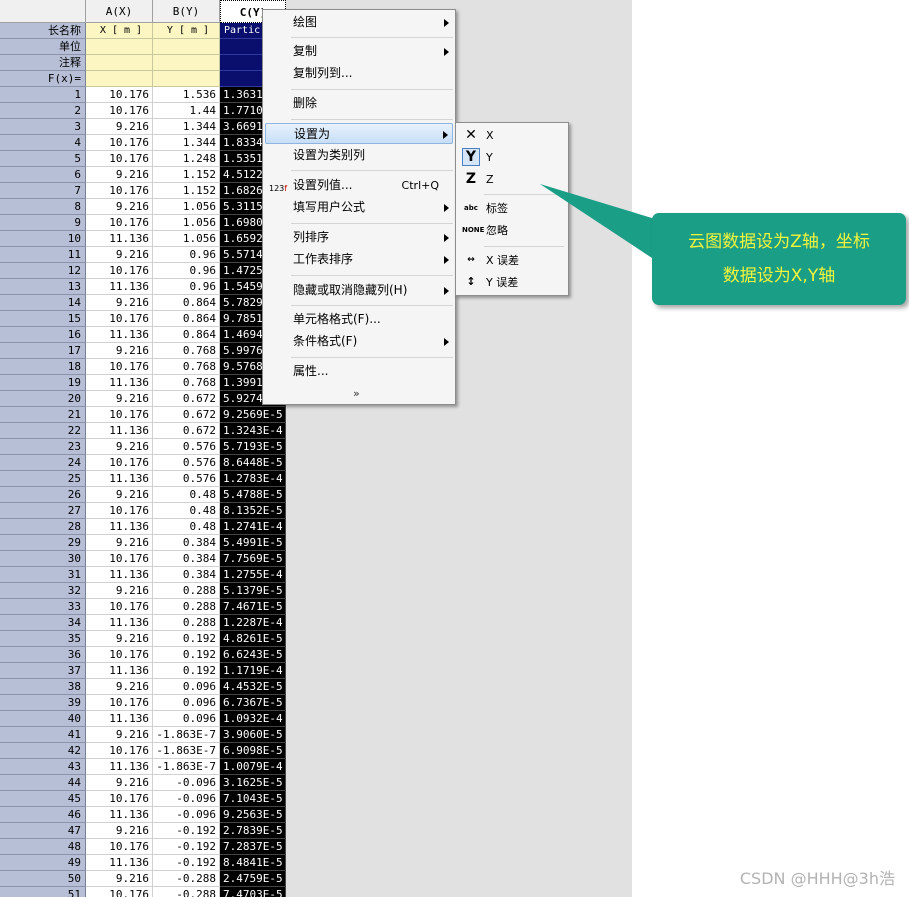  I want to click on row-number: 51, so click(43, 892).